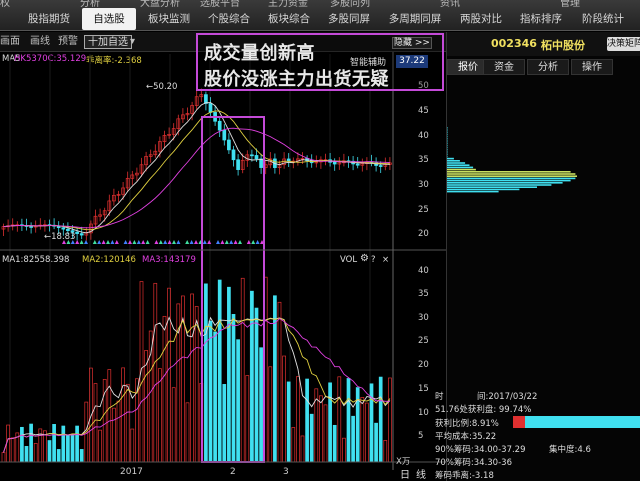 This screenshot has height=481, width=640. I want to click on high-price-label: ←50.20, so click(162, 87).